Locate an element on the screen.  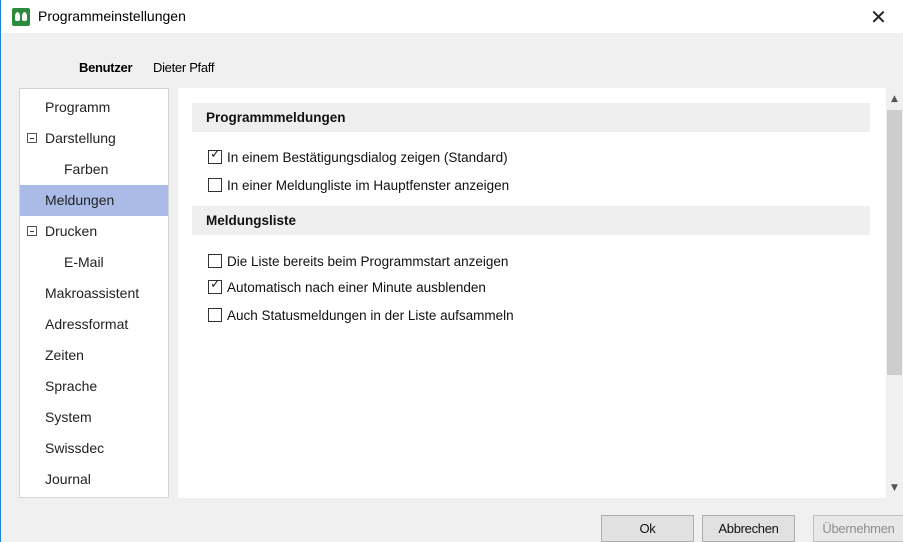
user-name: Dieter Pfaff is located at coordinates (184, 67).